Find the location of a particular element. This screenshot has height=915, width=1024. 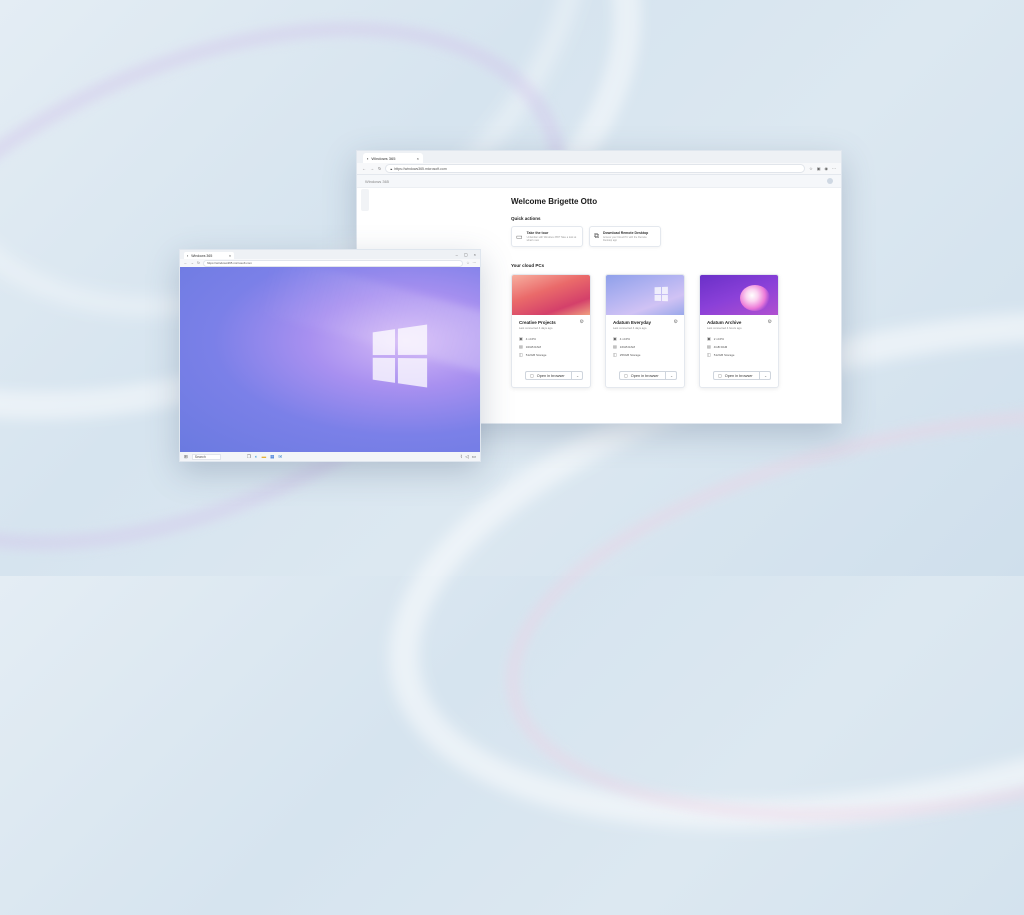

close-icon: × is located at coordinates (475, 254).